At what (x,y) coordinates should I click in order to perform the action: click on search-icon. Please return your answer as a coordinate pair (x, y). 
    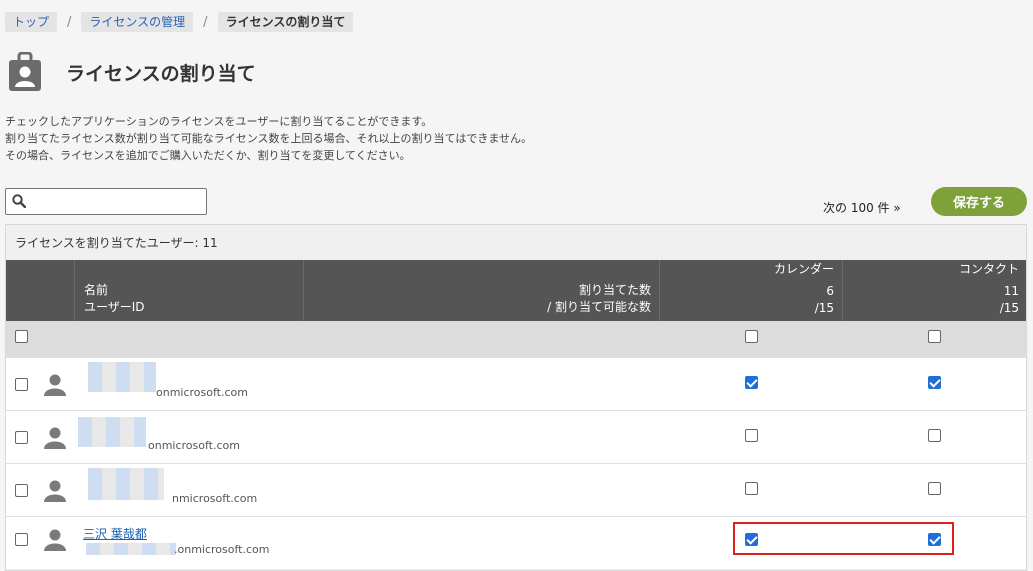
    Looking at the image, I should click on (19, 201).